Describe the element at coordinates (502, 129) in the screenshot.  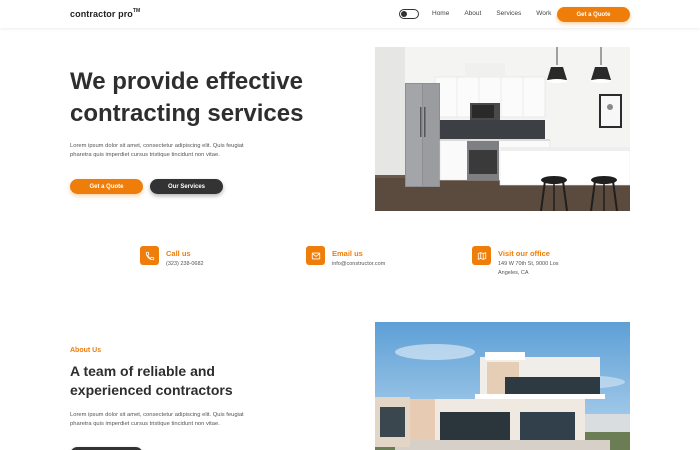
I see `kitchen-hero-image` at that location.